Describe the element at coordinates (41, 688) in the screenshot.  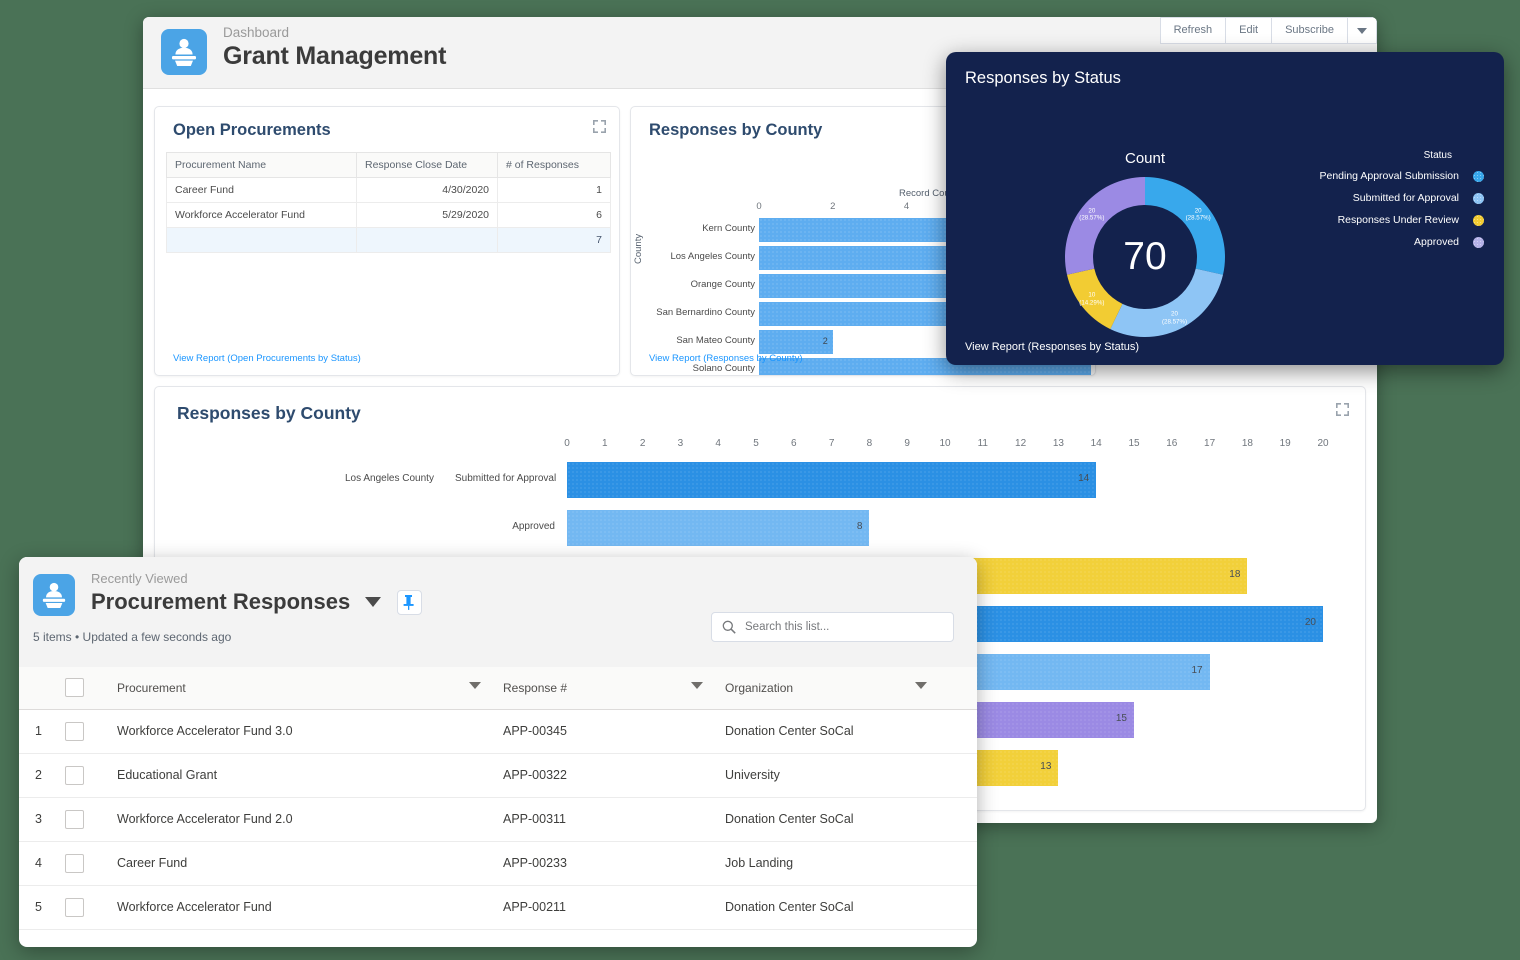
I see `col-row-number` at that location.